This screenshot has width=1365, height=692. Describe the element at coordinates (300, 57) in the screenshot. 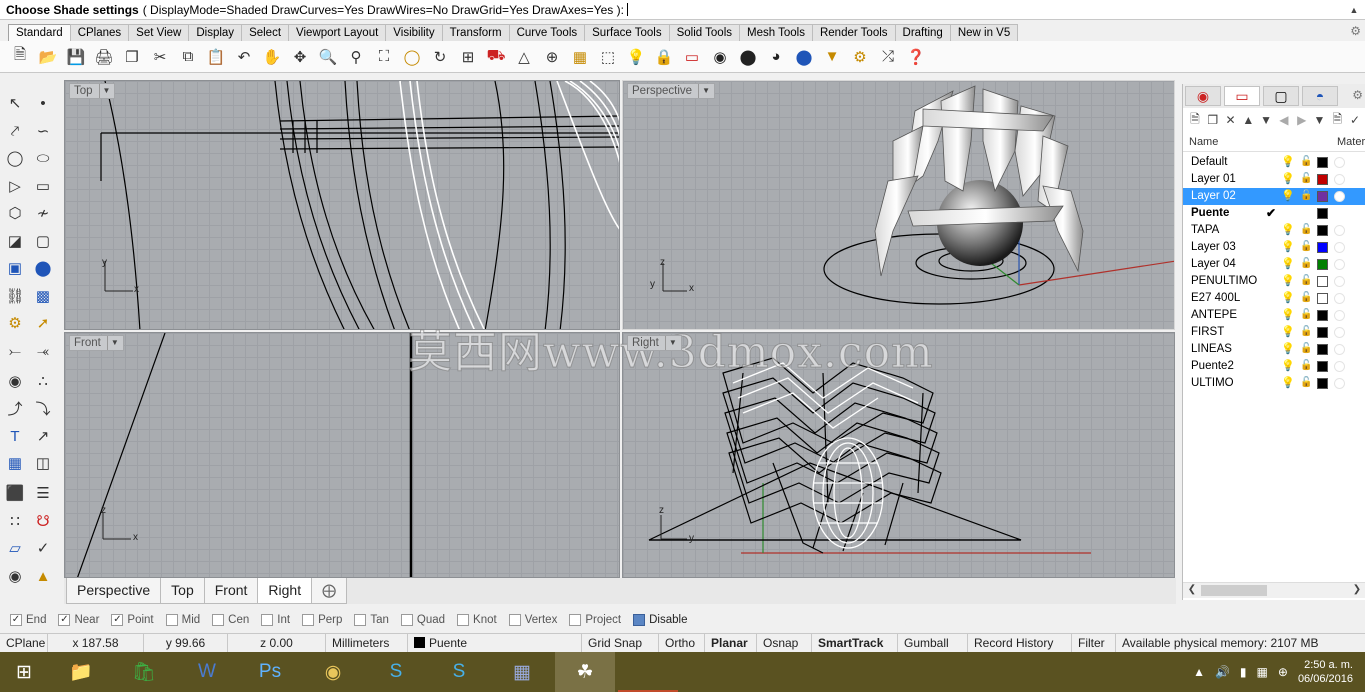

I see `move-arrows-icon: ✥` at that location.